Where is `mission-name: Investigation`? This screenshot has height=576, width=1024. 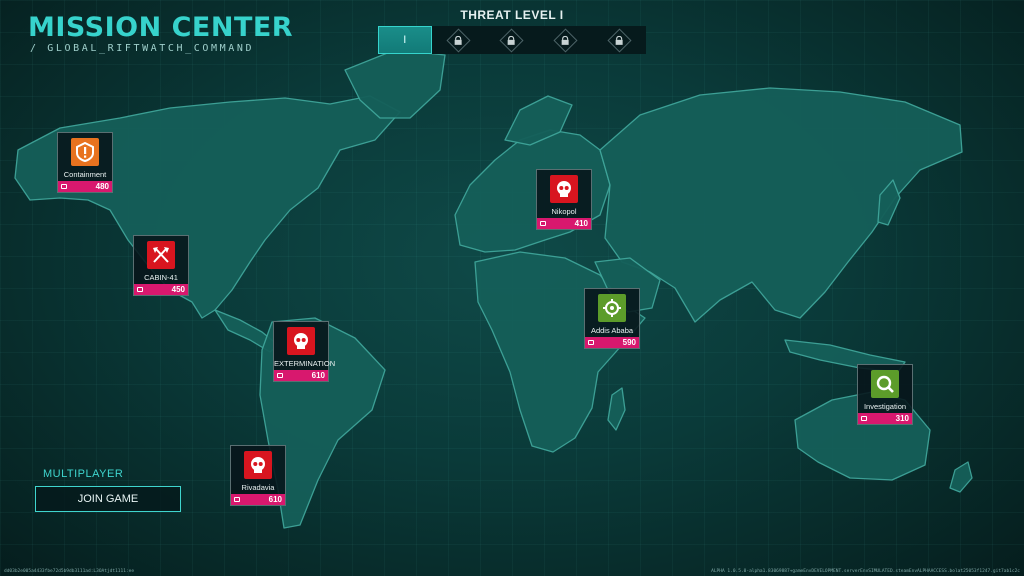
mission-name: Investigation is located at coordinates (885, 406).